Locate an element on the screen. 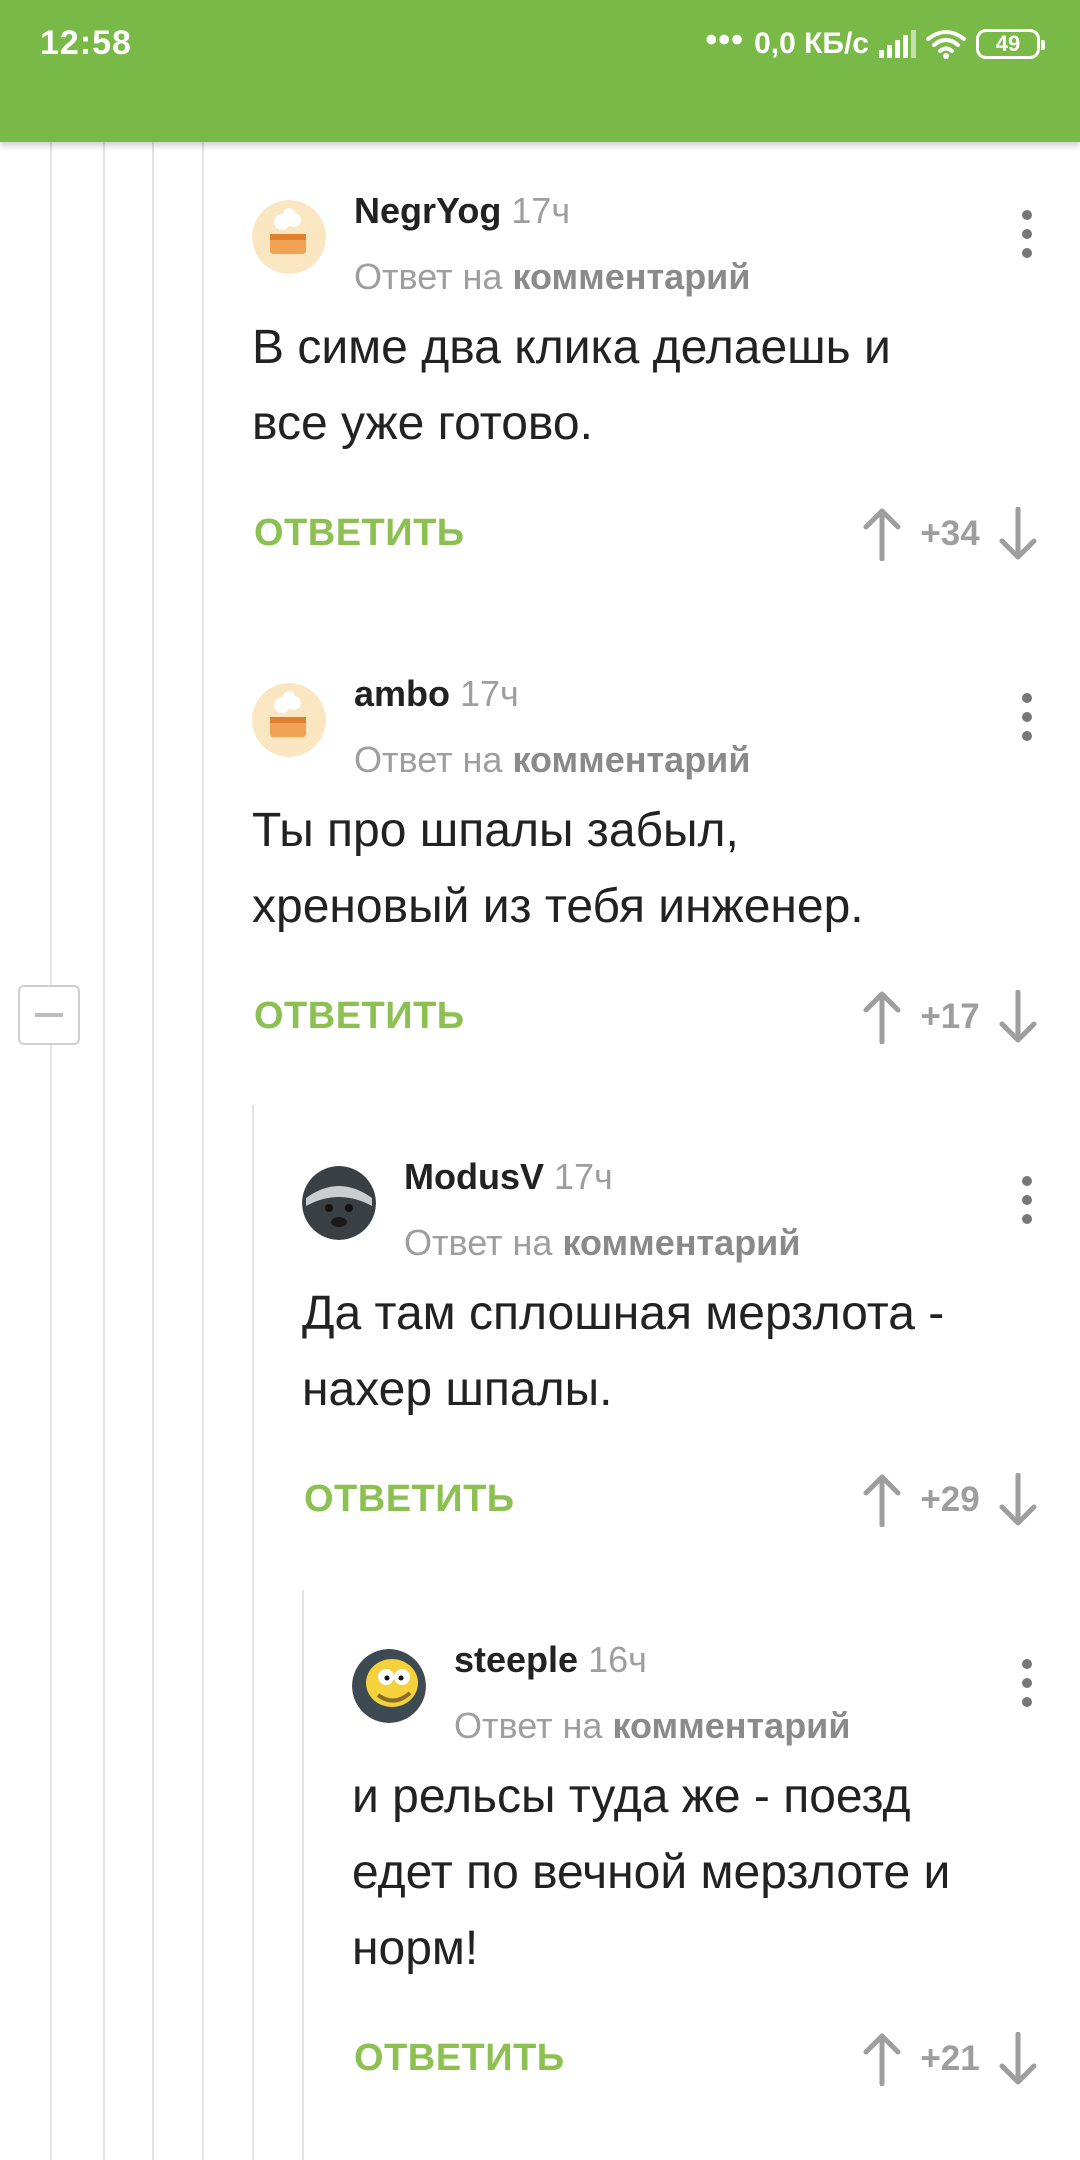 This screenshot has height=2160, width=1080. comment-score: +21 is located at coordinates (950, 2058).